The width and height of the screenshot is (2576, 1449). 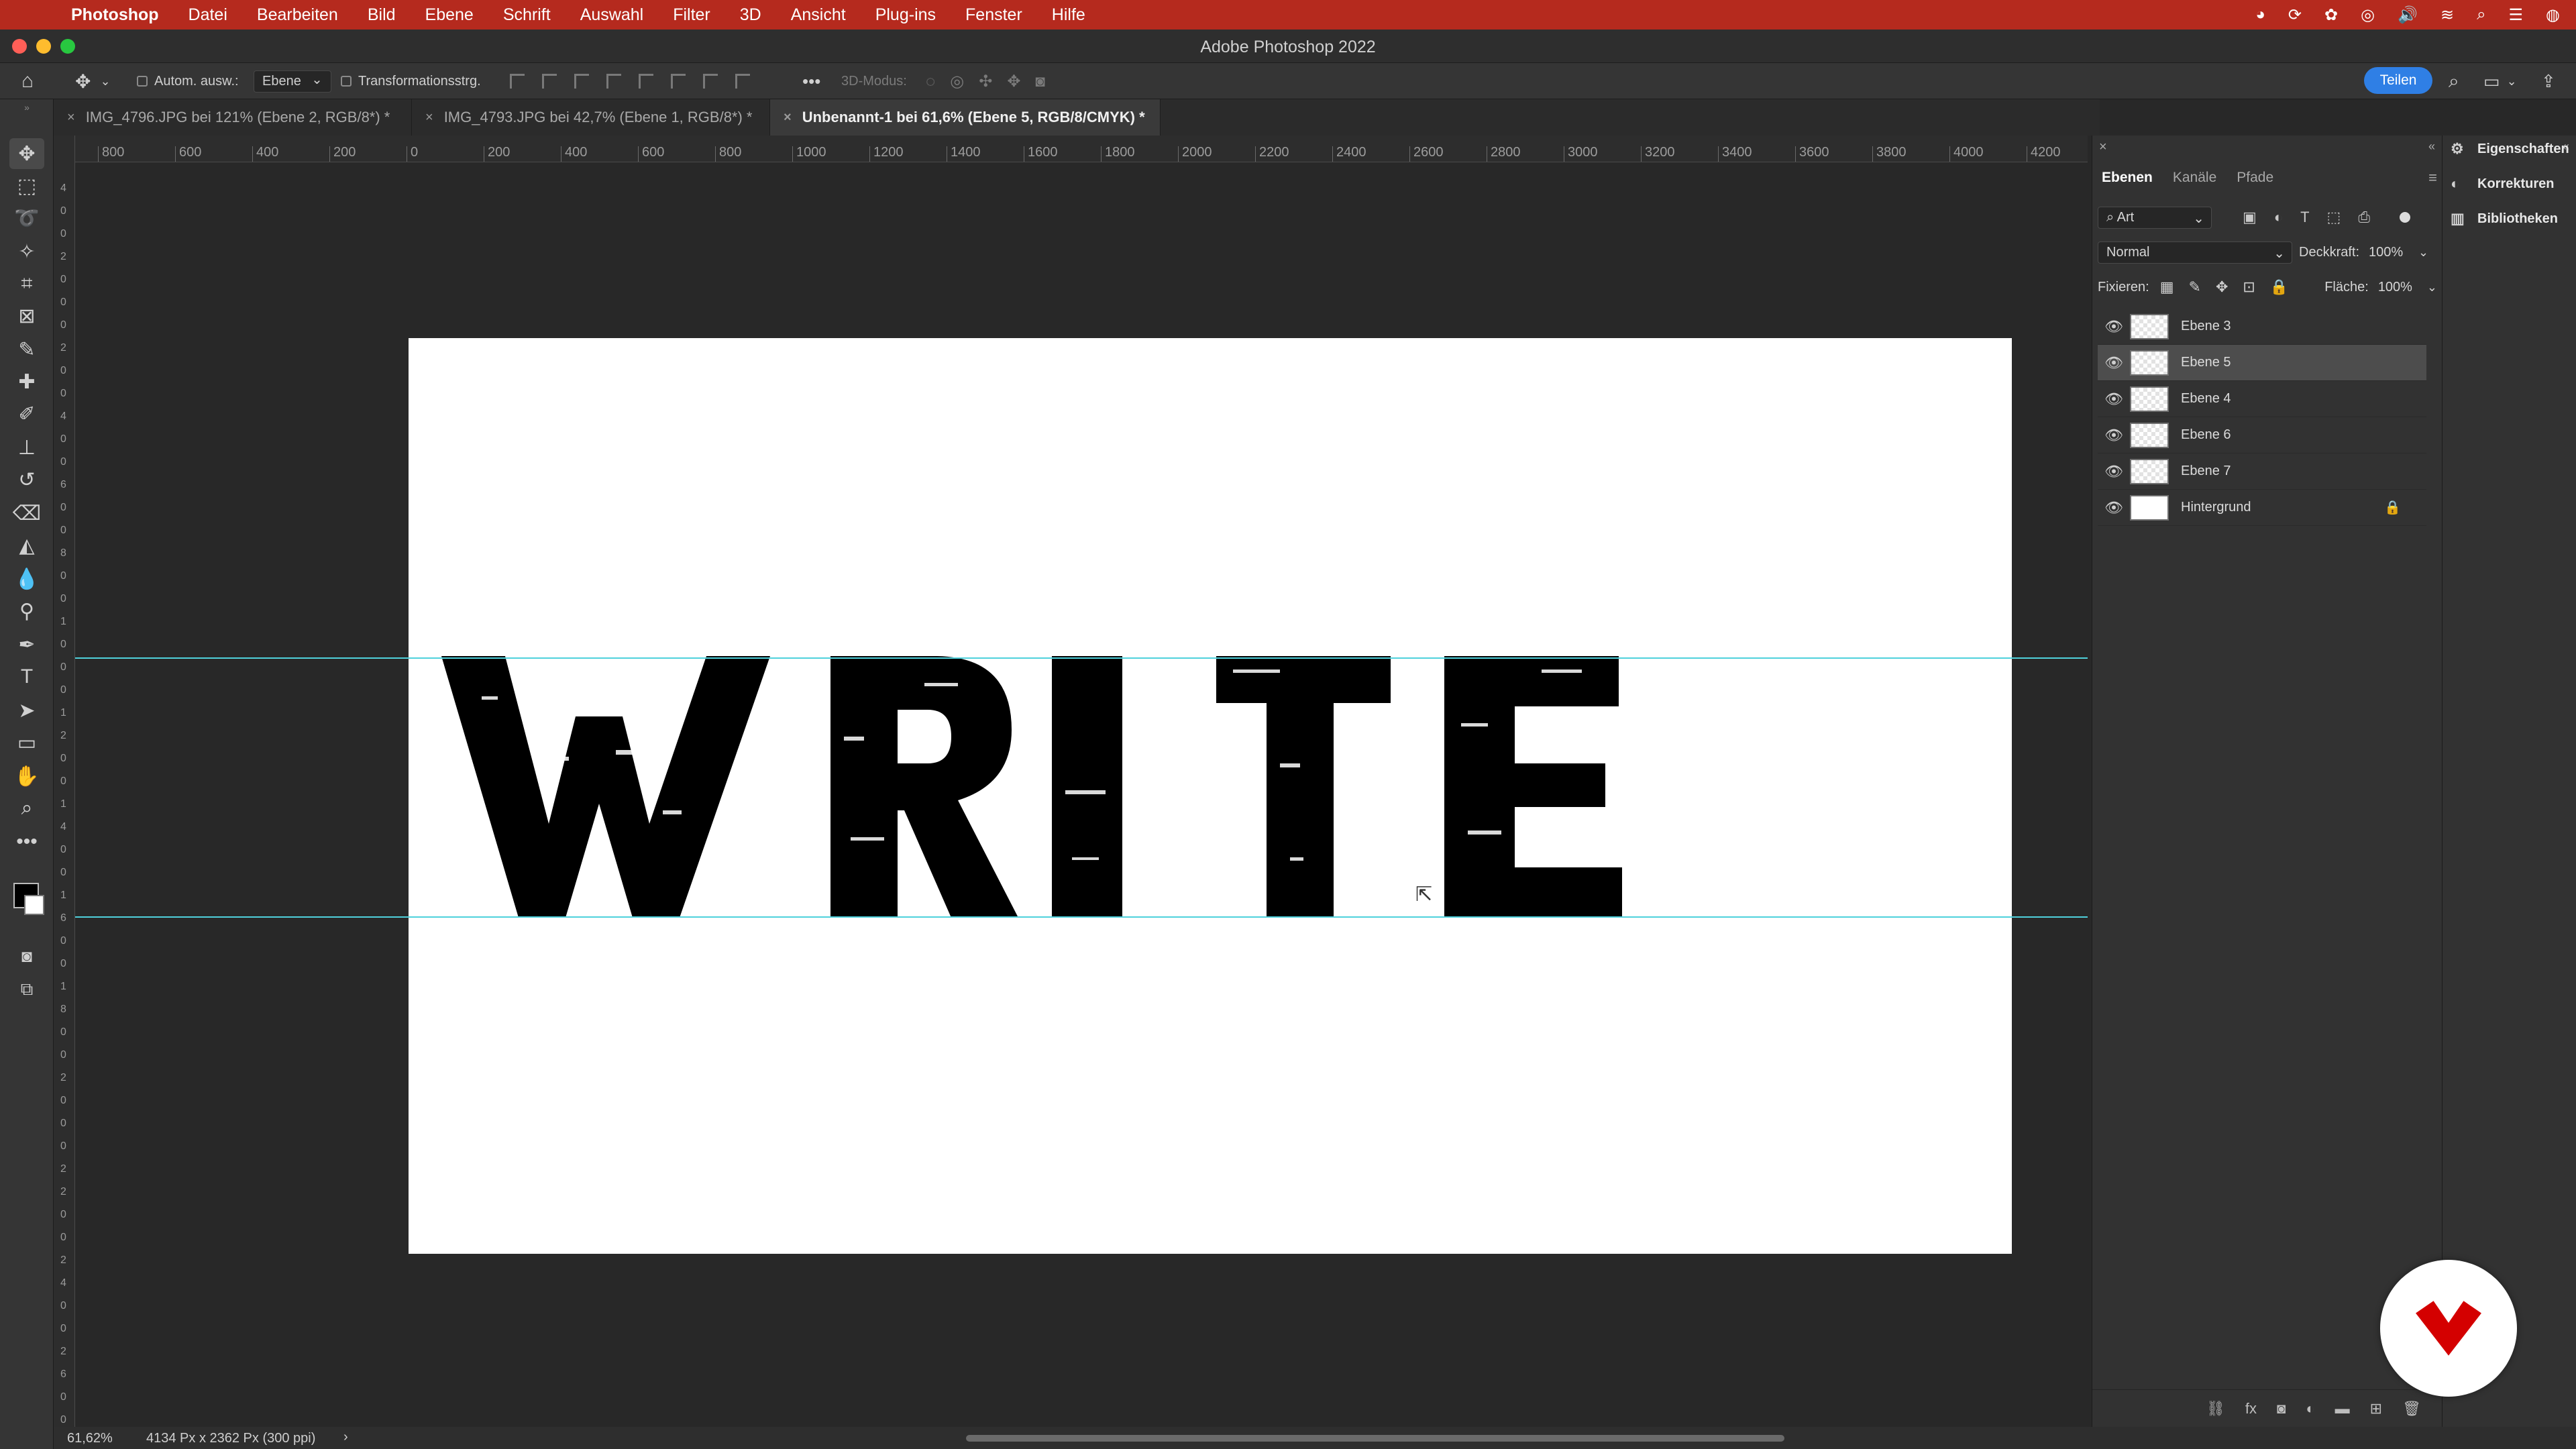 What do you see at coordinates (517, 81) in the screenshot?
I see `align-left-icon` at bounding box center [517, 81].